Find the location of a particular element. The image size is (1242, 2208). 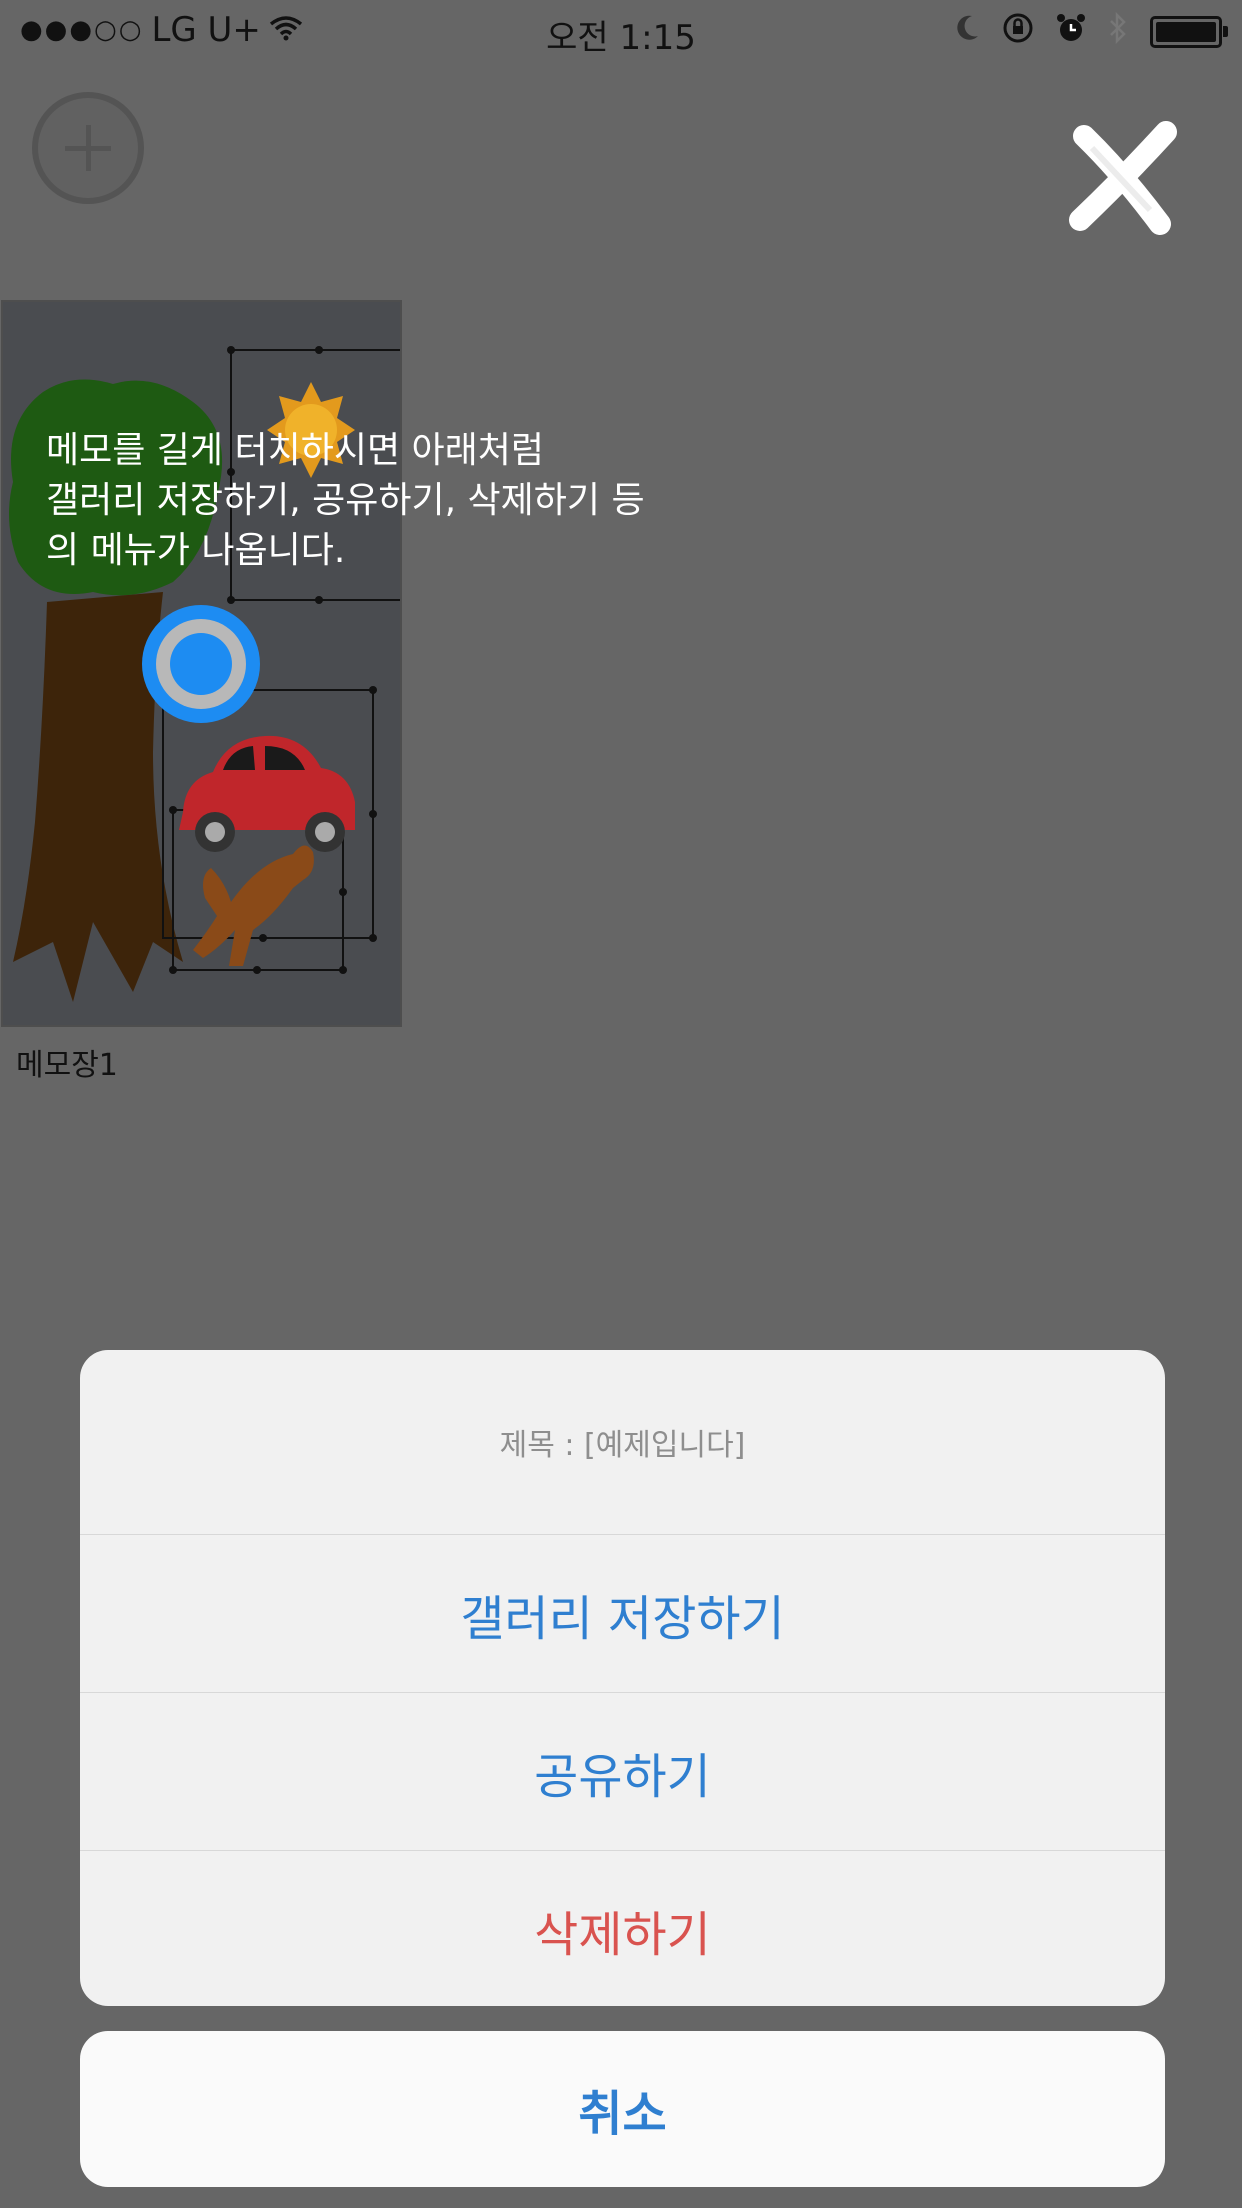

save-to-gallery-button: 갤러리 저장하기 is located at coordinates (622, 1614).